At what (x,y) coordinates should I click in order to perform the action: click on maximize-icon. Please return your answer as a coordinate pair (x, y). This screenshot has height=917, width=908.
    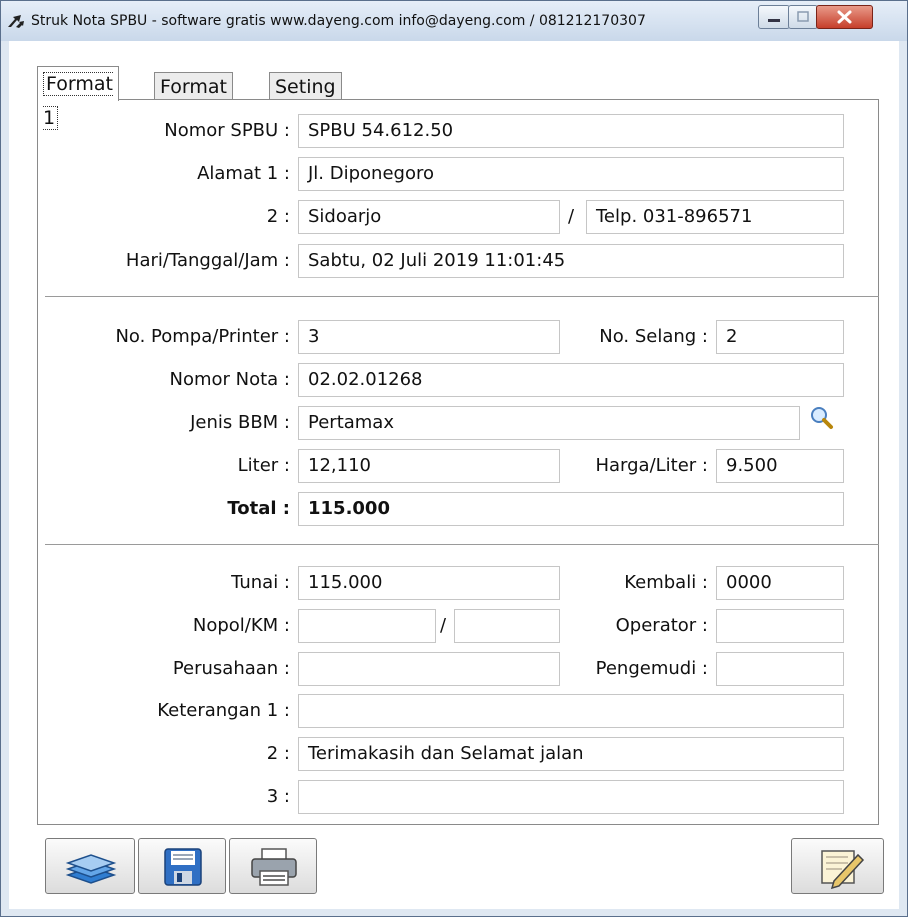
    Looking at the image, I should click on (803, 16).